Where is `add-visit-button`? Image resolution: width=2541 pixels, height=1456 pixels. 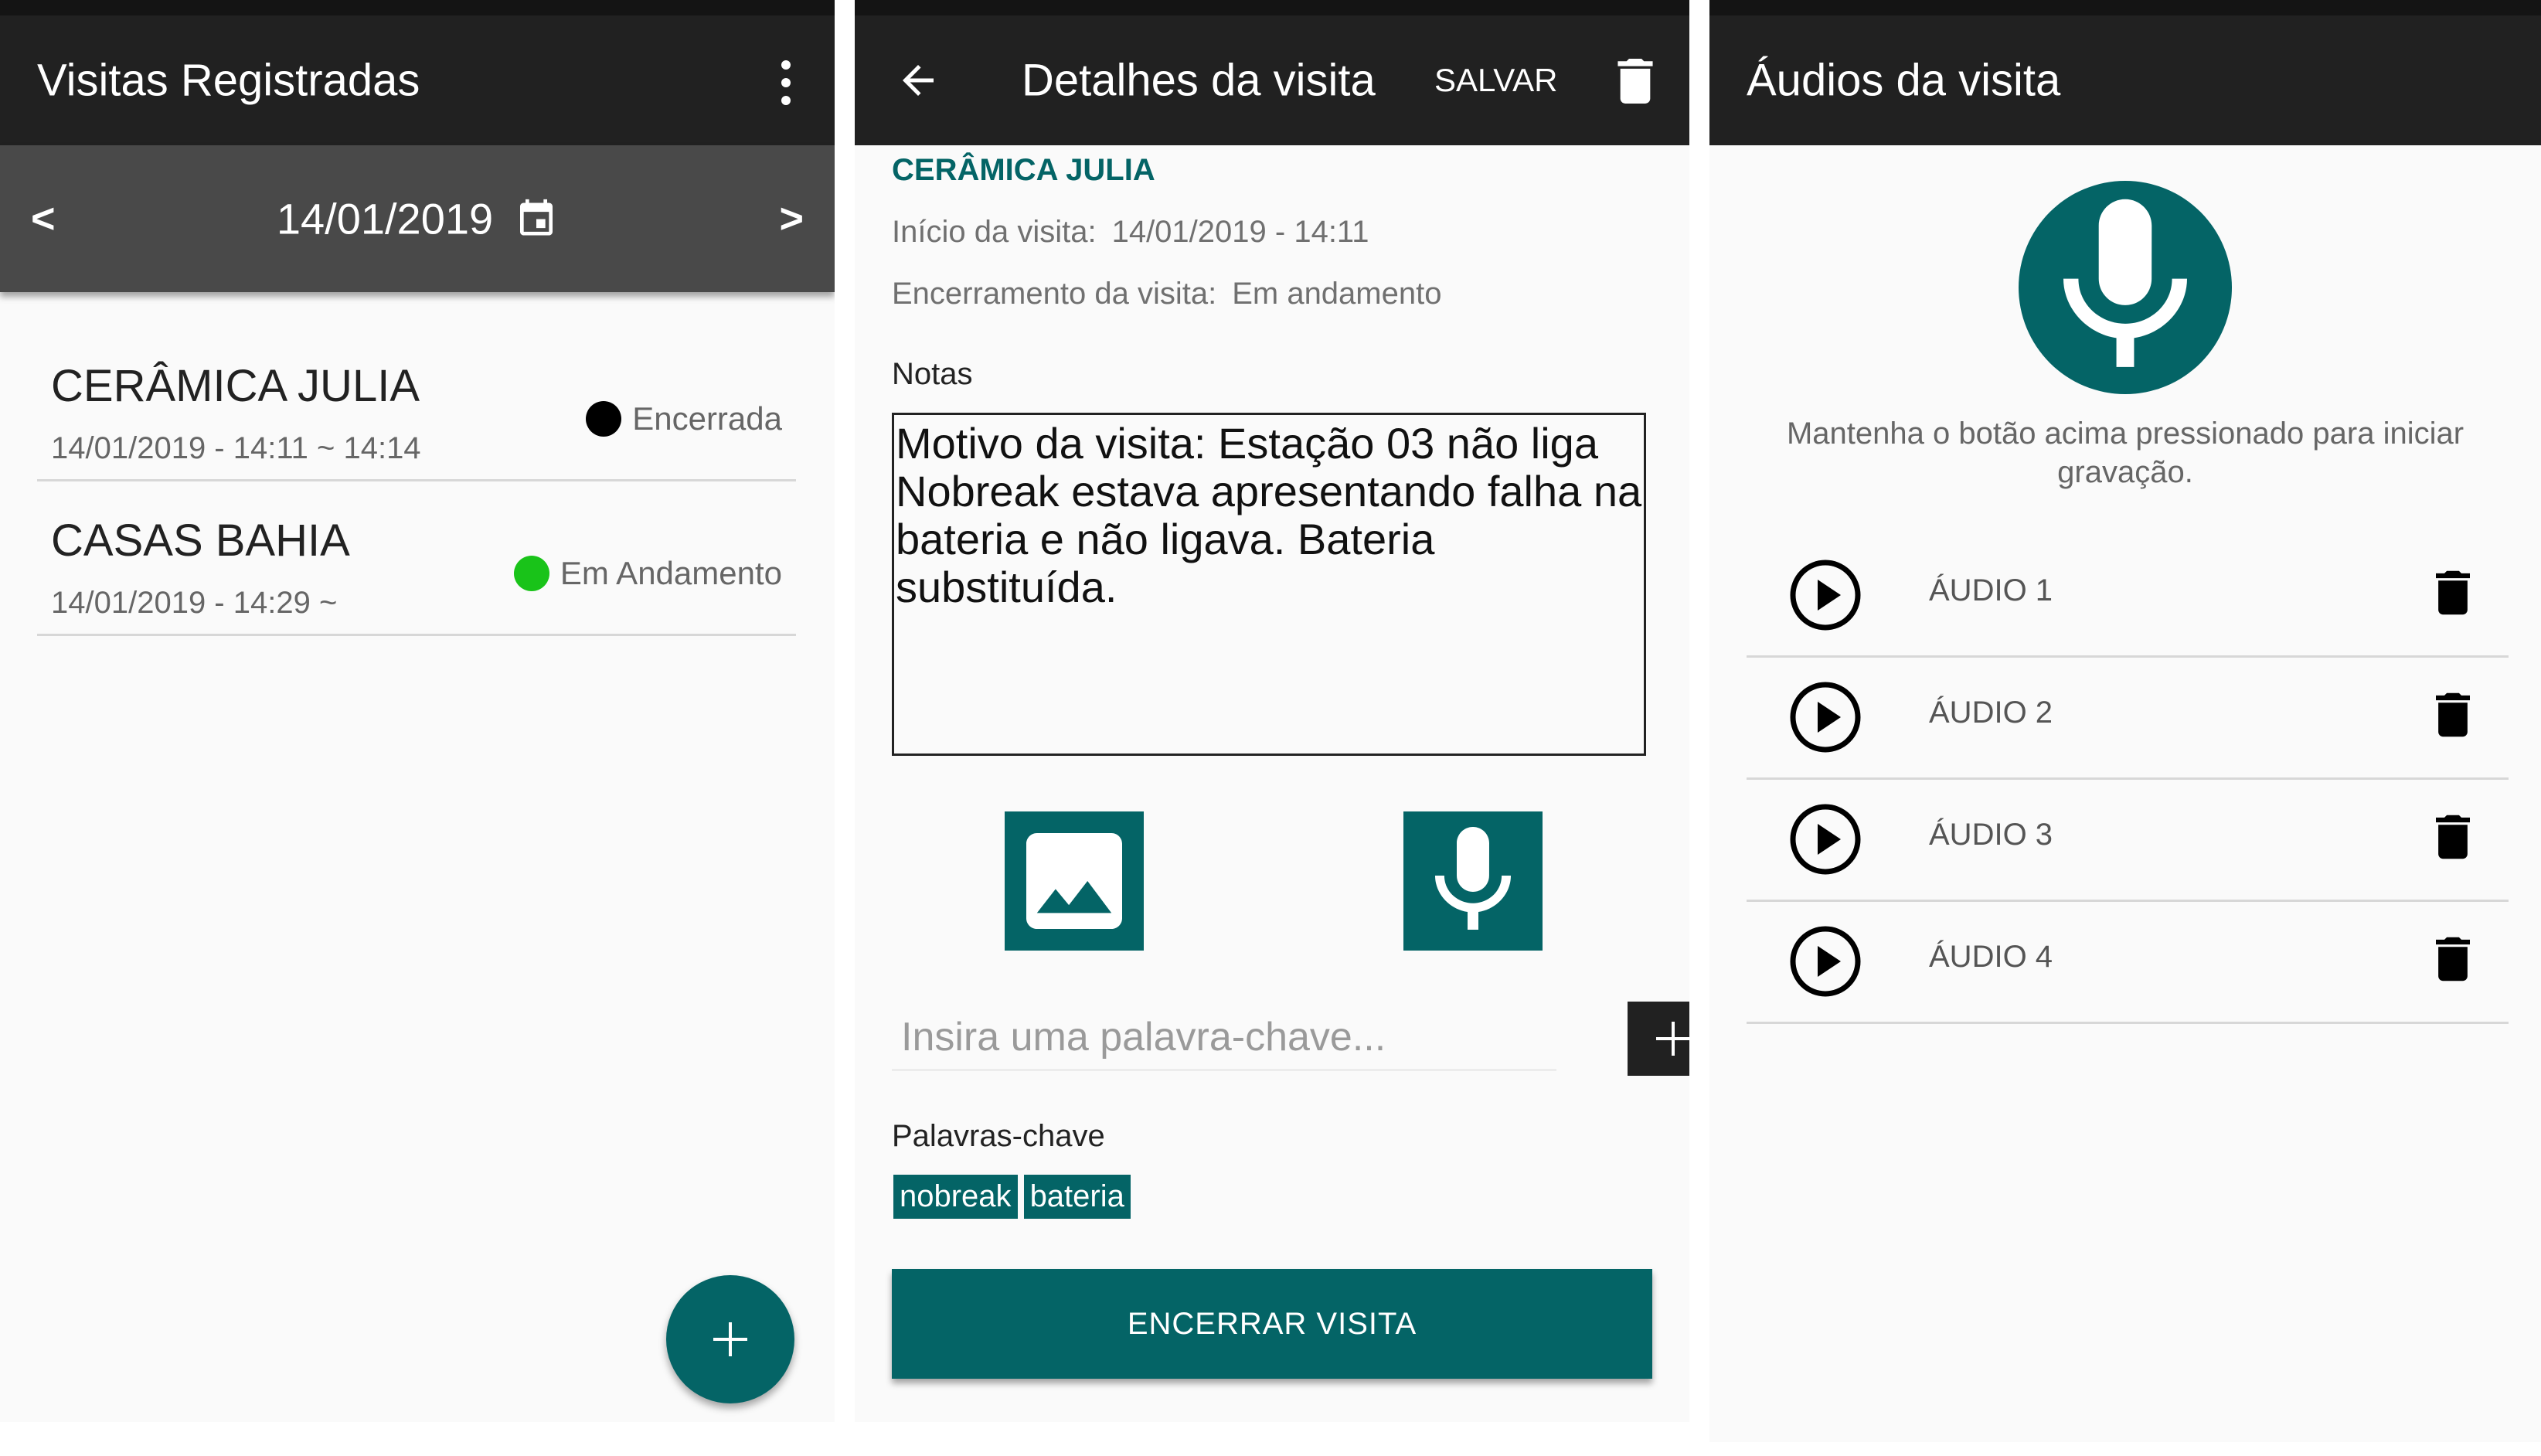 add-visit-button is located at coordinates (730, 1339).